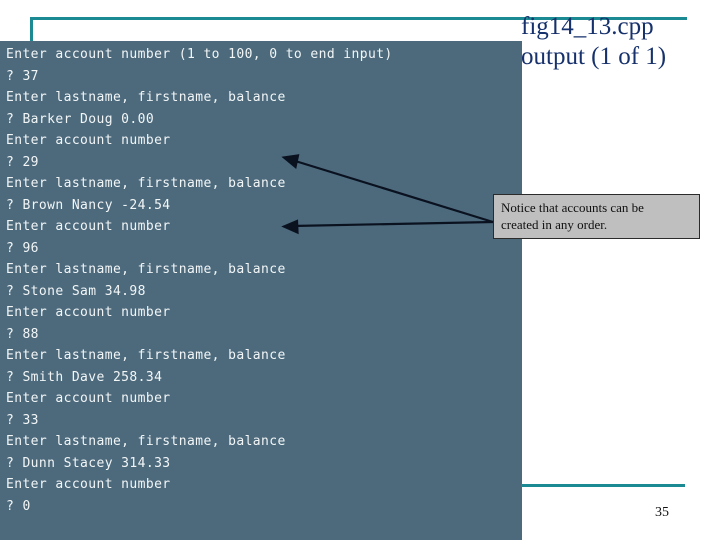 Image resolution: width=720 pixels, height=540 pixels. I want to click on slide-title-line-2: output (1 of 1), so click(594, 56).